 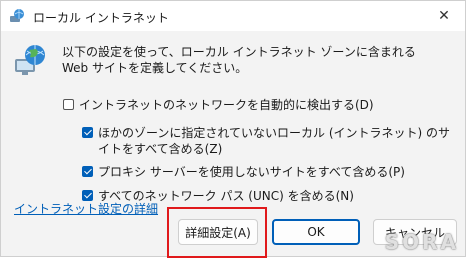 I want to click on title-bar: ローカル イントラネット ✕, so click(x=233, y=16).